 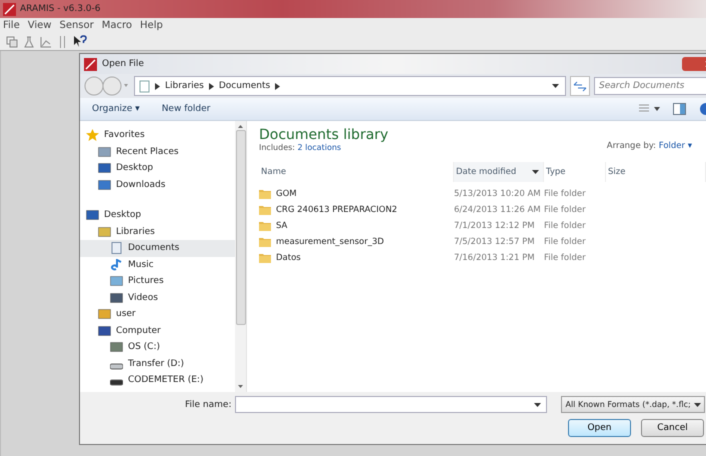 I want to click on date-cell-text: 7/1/2013 12:12 PM, so click(x=495, y=226).